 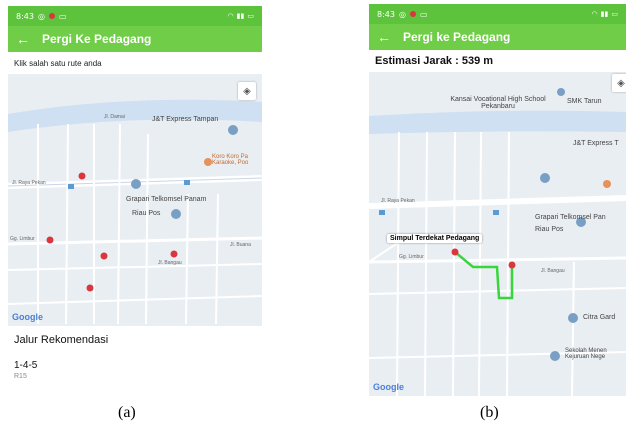 I want to click on instruction-text: Klik salah satu rute anda, so click(x=58, y=63).